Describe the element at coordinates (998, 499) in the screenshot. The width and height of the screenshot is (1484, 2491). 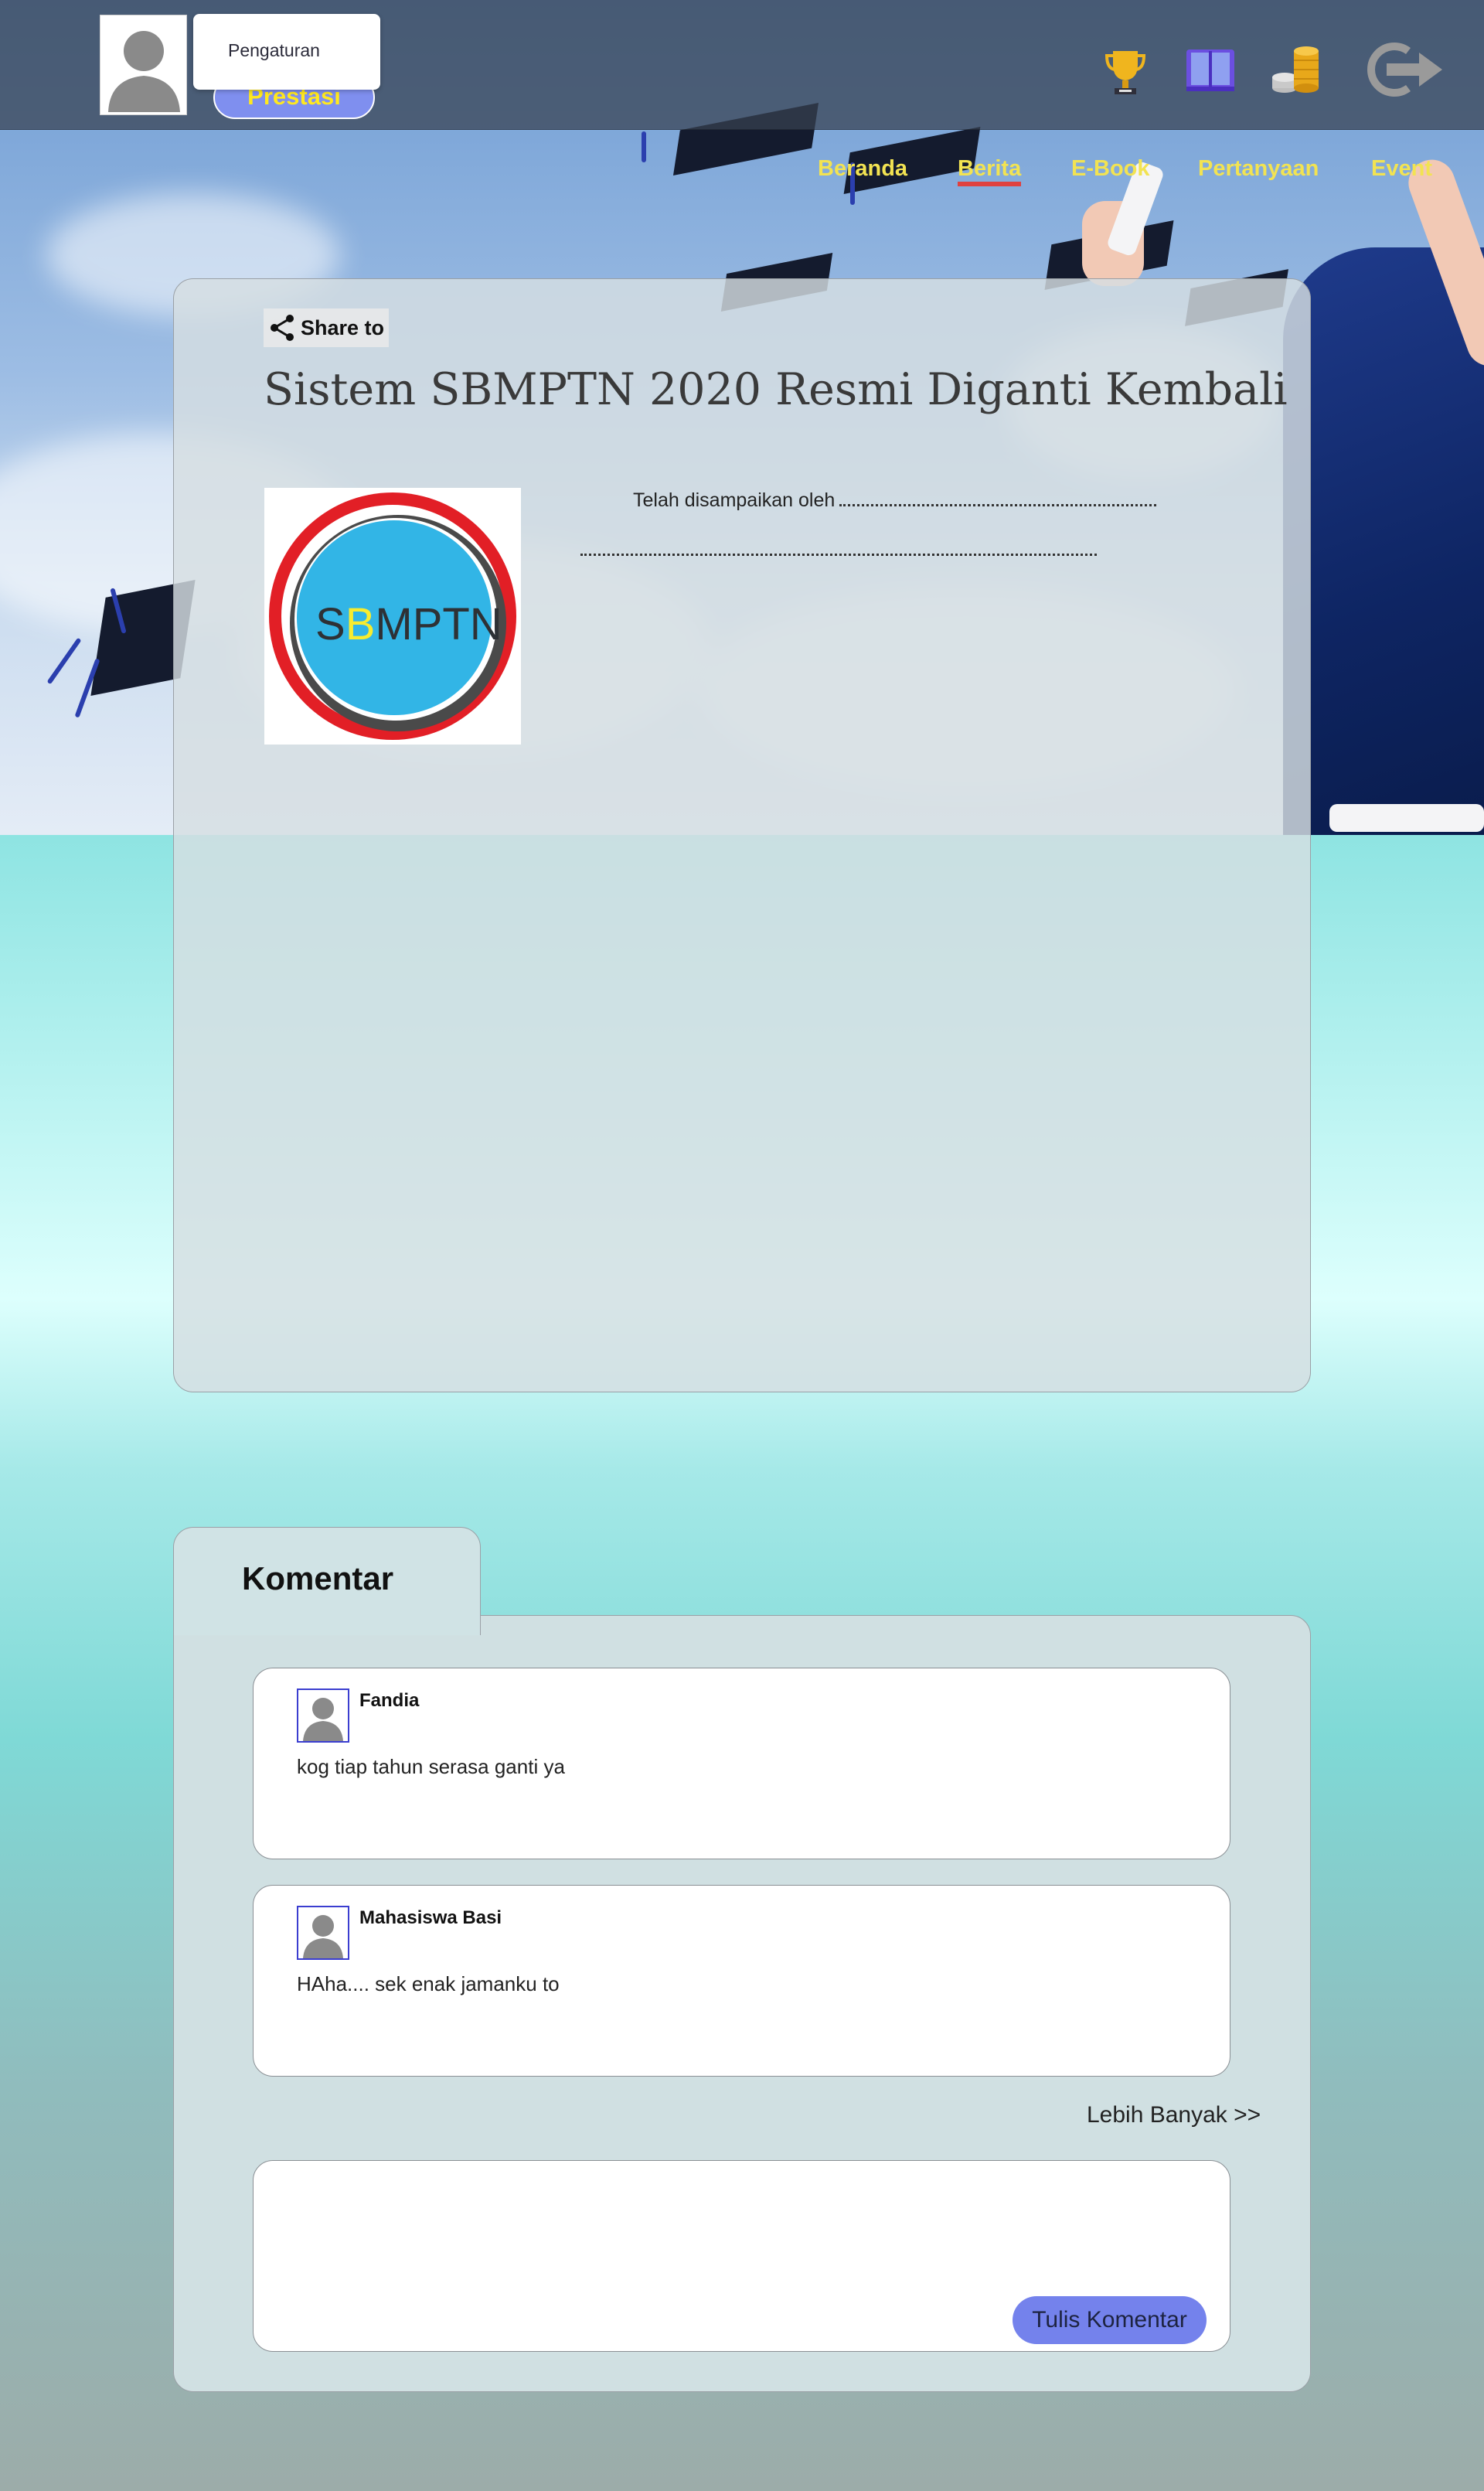
I see `body-dotted-line` at that location.